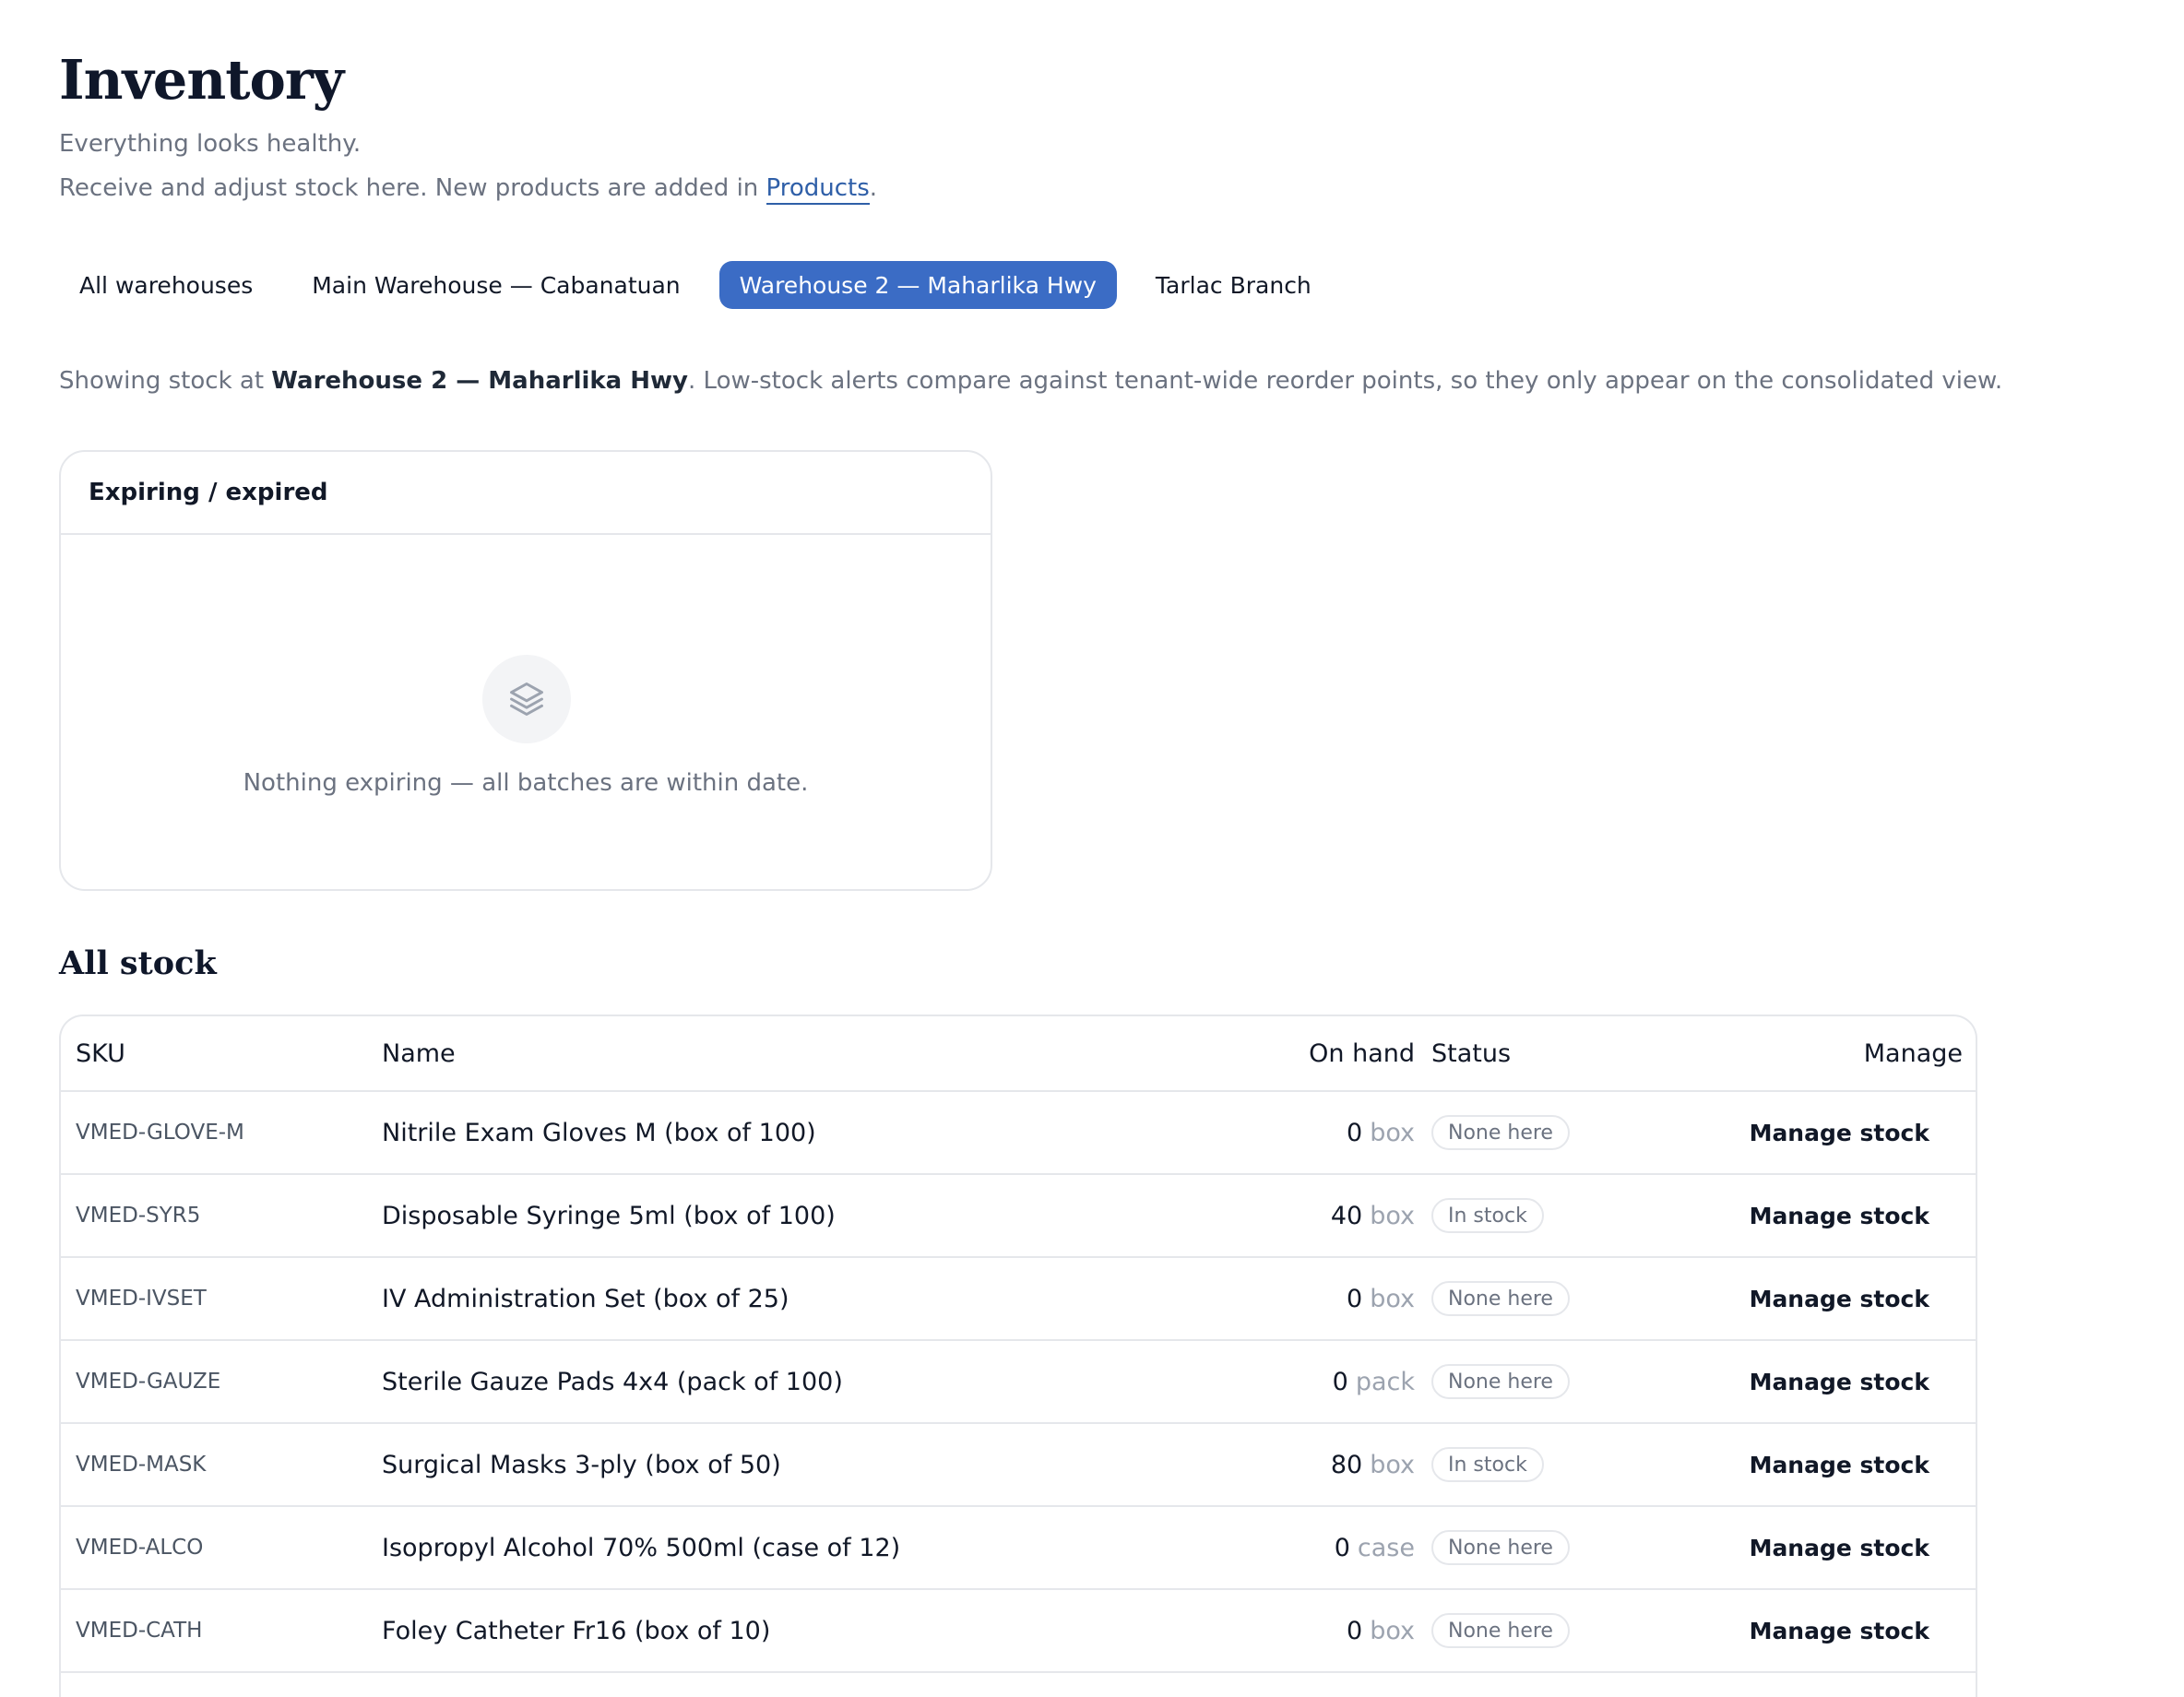 Image resolution: width=2184 pixels, height=1697 pixels. I want to click on row-name: Surgical Masks 3-ply (box of 50), so click(581, 1464).